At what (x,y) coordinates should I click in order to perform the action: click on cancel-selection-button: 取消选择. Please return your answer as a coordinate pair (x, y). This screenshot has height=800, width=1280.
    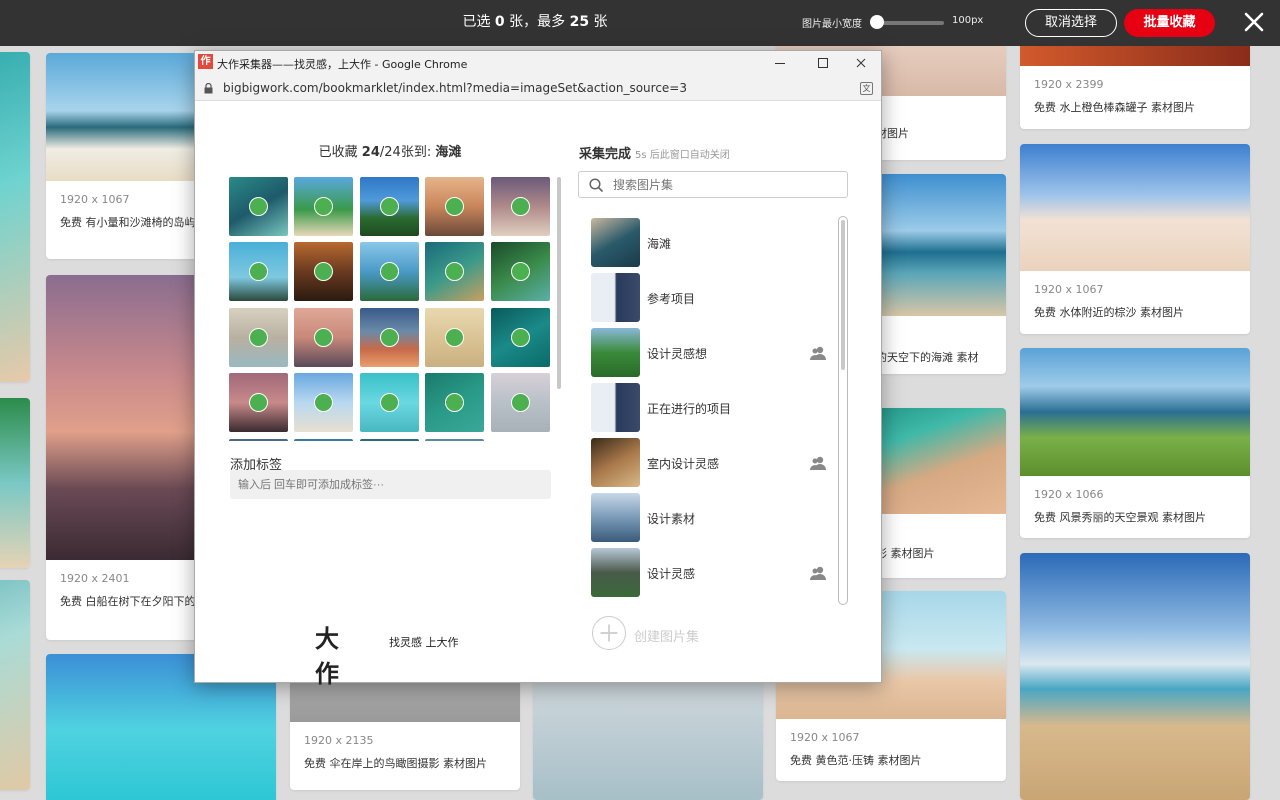
    Looking at the image, I should click on (1071, 23).